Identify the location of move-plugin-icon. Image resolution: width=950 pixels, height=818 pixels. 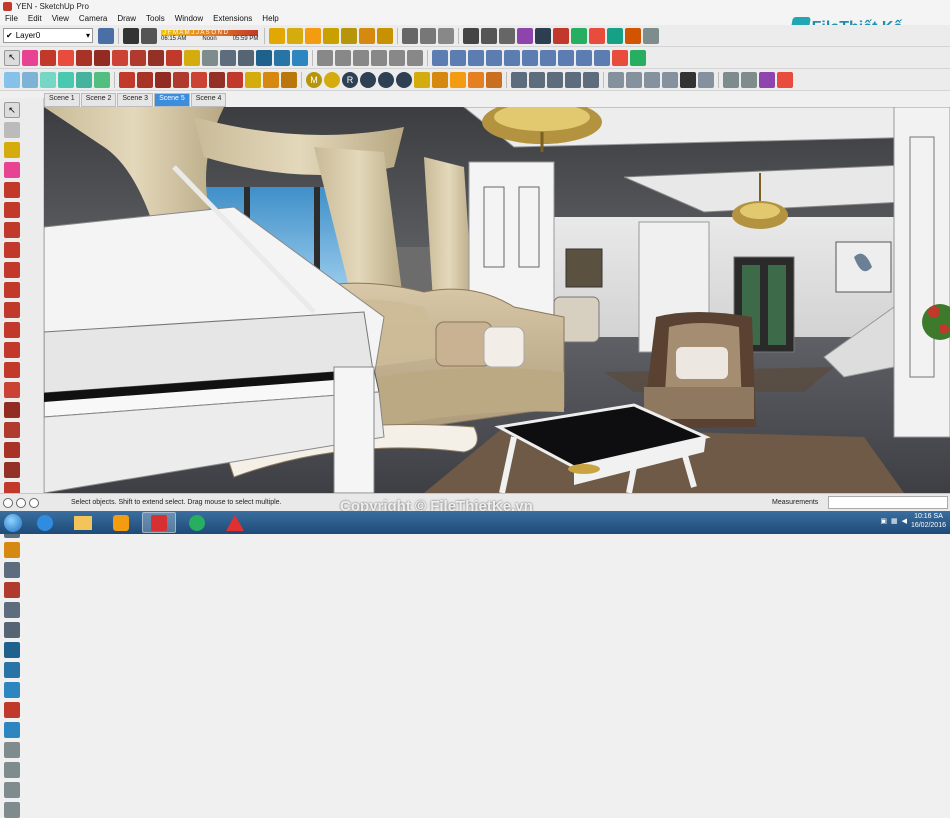
(731, 79).